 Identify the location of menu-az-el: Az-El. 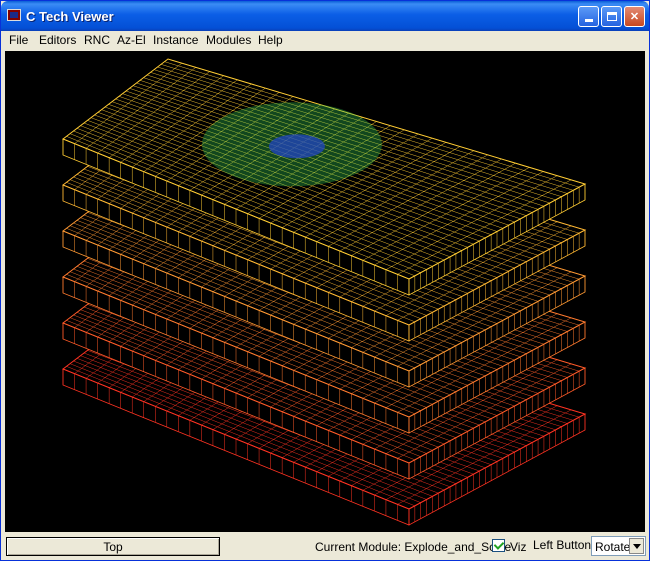
(131, 40).